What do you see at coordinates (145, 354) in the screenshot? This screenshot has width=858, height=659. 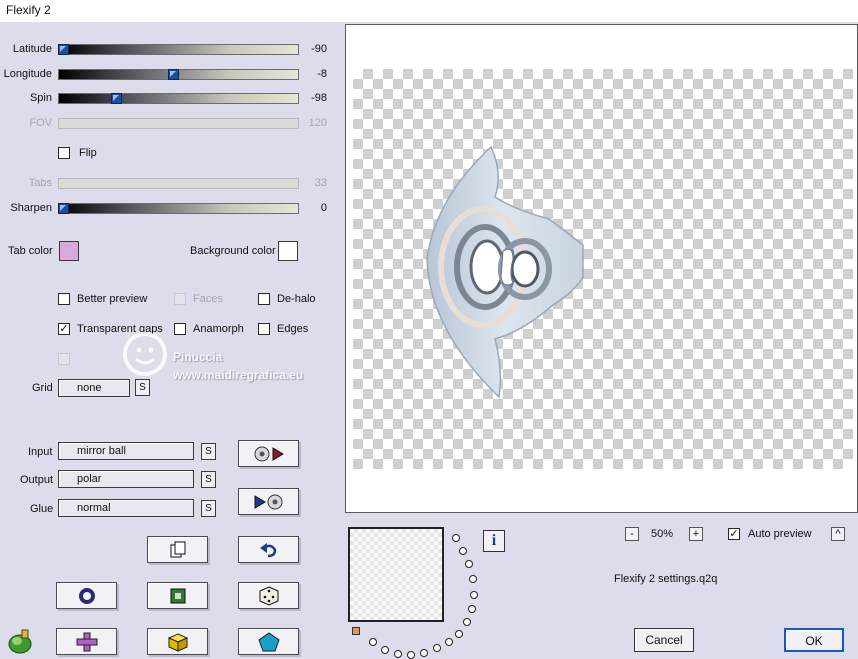 I see `watermark-logo` at bounding box center [145, 354].